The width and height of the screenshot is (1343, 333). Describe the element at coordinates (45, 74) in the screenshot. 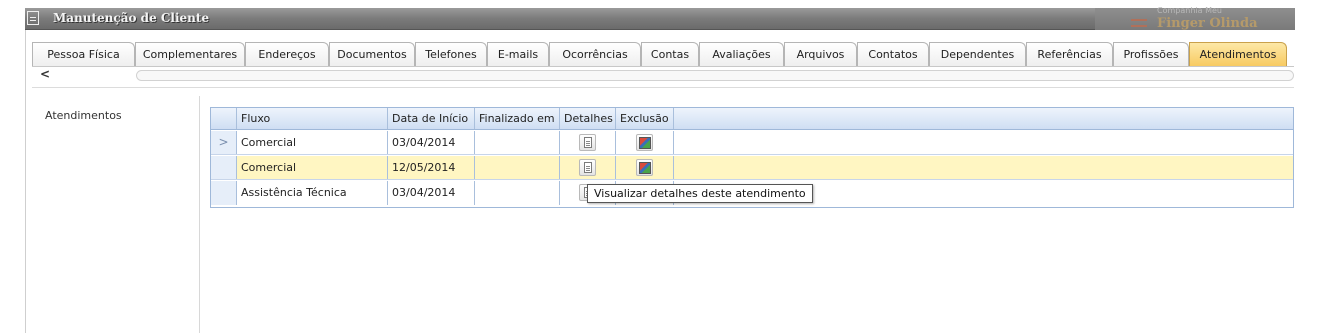

I see `scroll-left-arrow-icon: <` at that location.